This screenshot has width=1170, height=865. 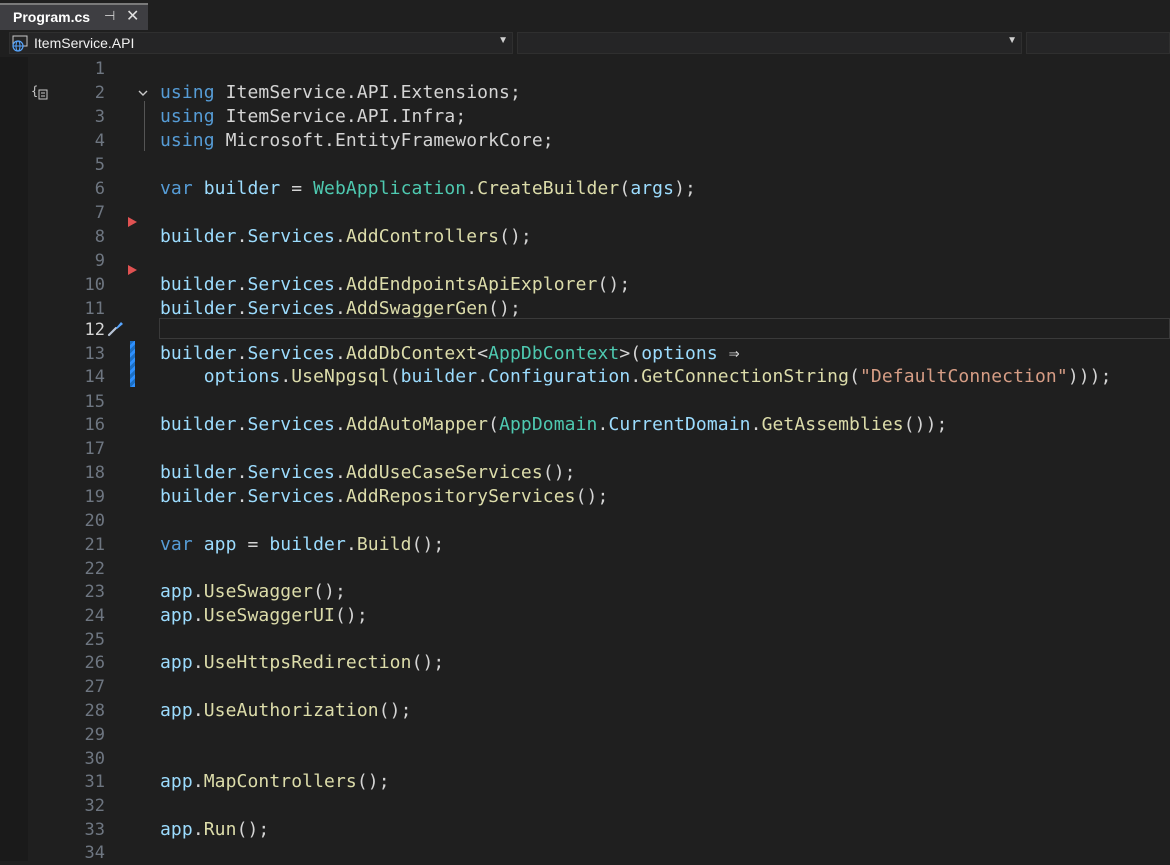 What do you see at coordinates (253, 592) in the screenshot?
I see `code-text: app.UseSwagger();` at bounding box center [253, 592].